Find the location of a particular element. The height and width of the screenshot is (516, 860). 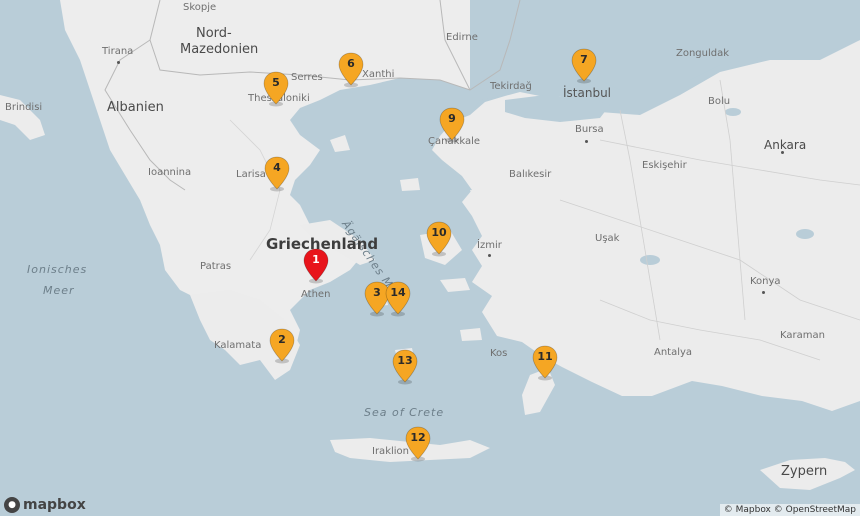

map-marker-2: 2 is located at coordinates (282, 346).